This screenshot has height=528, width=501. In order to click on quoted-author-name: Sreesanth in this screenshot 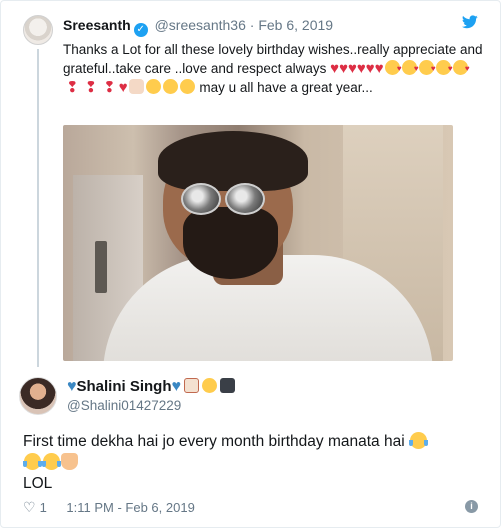, I will do `click(97, 25)`.